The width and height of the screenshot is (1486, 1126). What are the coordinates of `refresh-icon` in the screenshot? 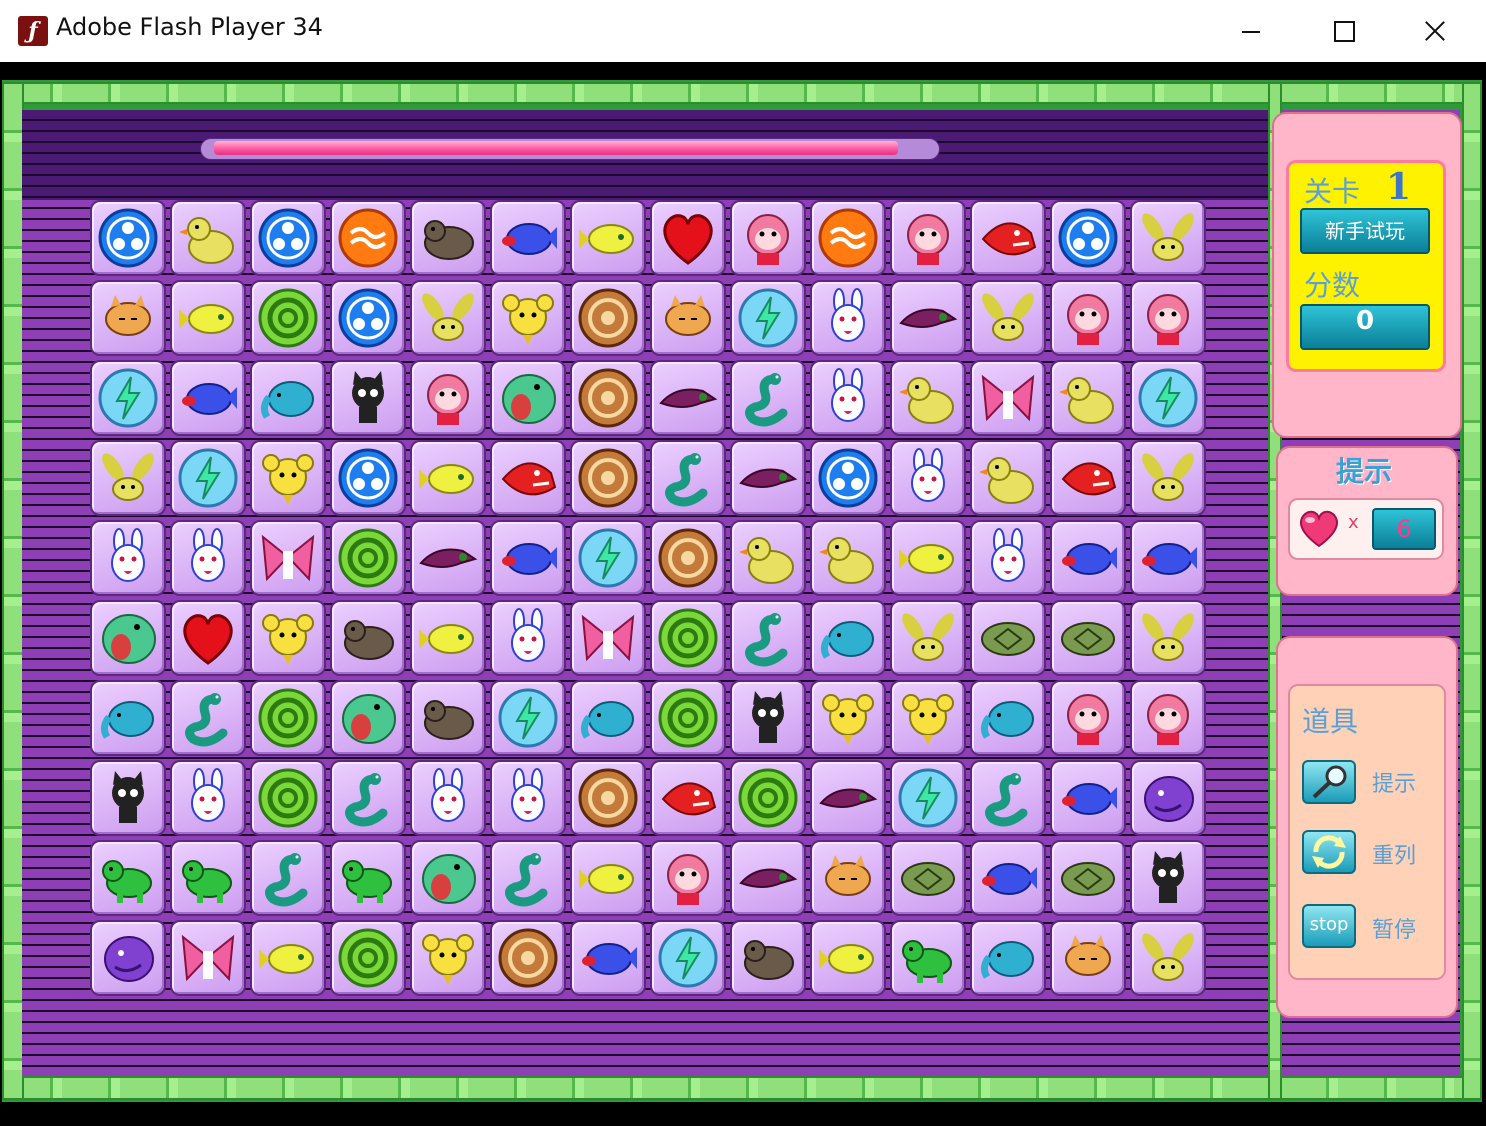 It's located at (1329, 852).